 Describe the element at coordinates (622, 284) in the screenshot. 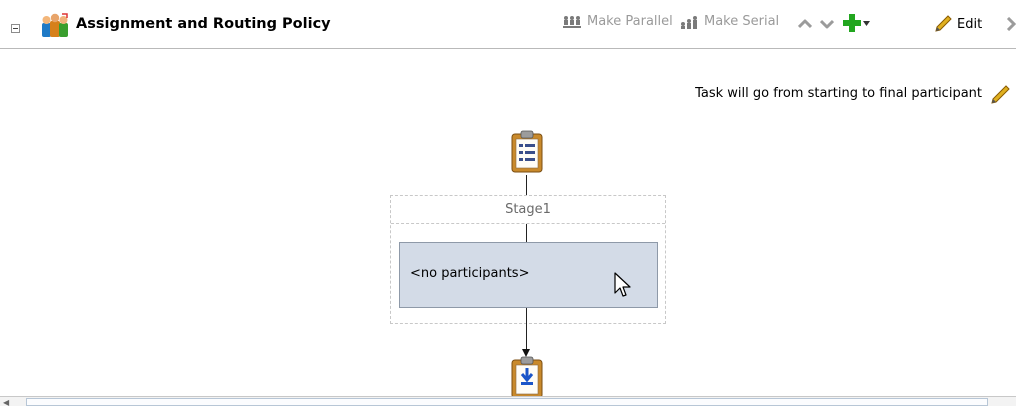

I see `mouse-cursor-icon` at that location.